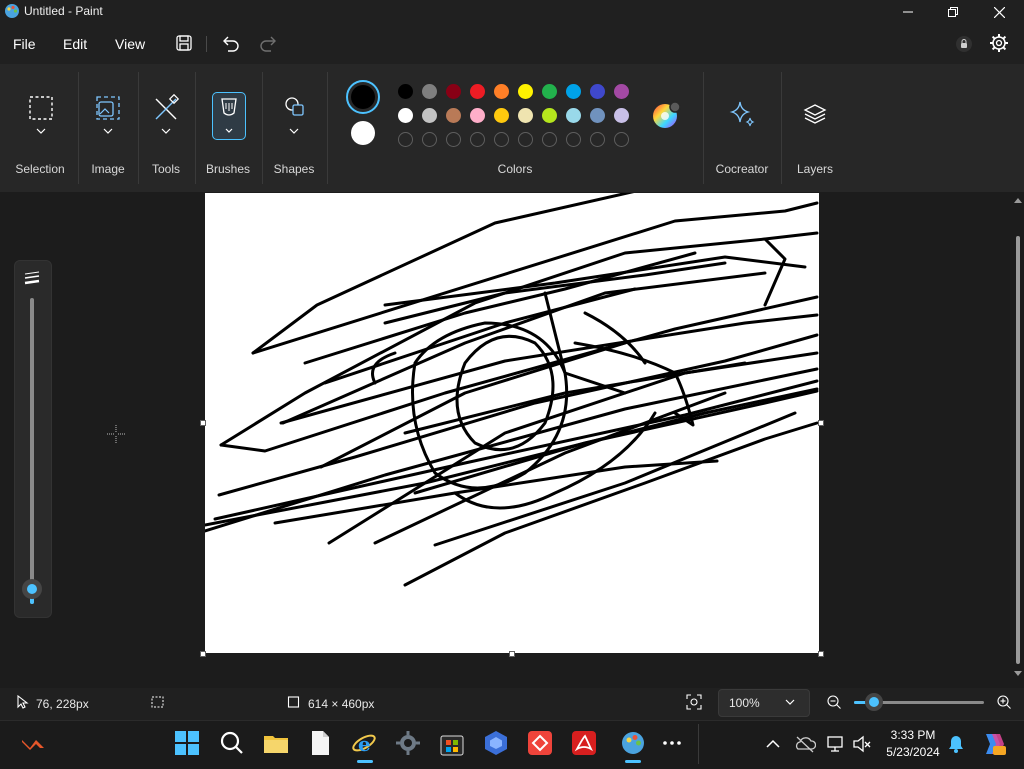  Describe the element at coordinates (584, 743) in the screenshot. I see `acrobat-button` at that location.